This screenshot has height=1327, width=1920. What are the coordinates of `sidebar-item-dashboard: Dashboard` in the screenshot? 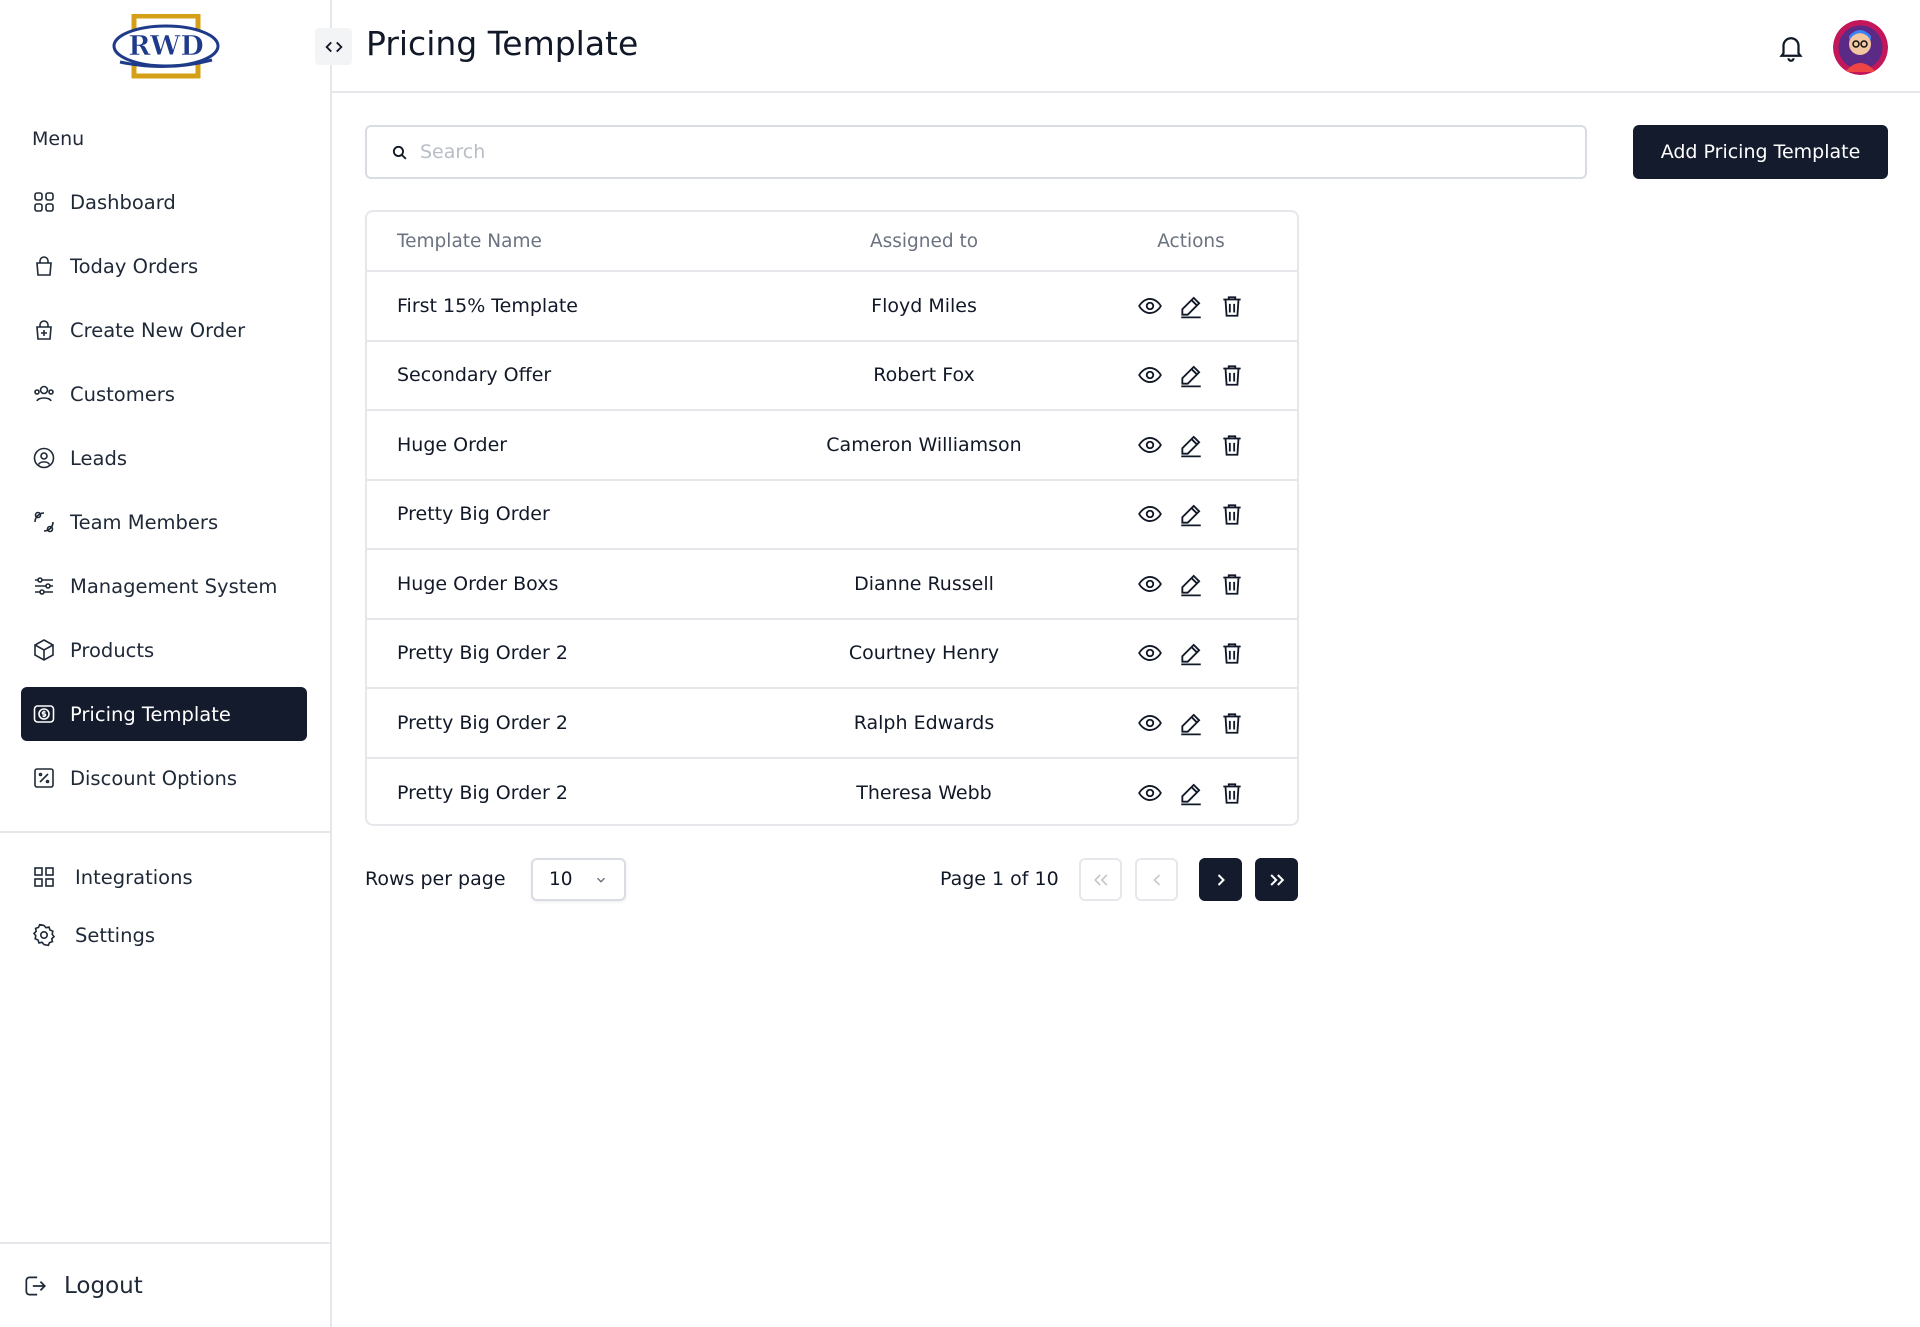 It's located at (164, 202).